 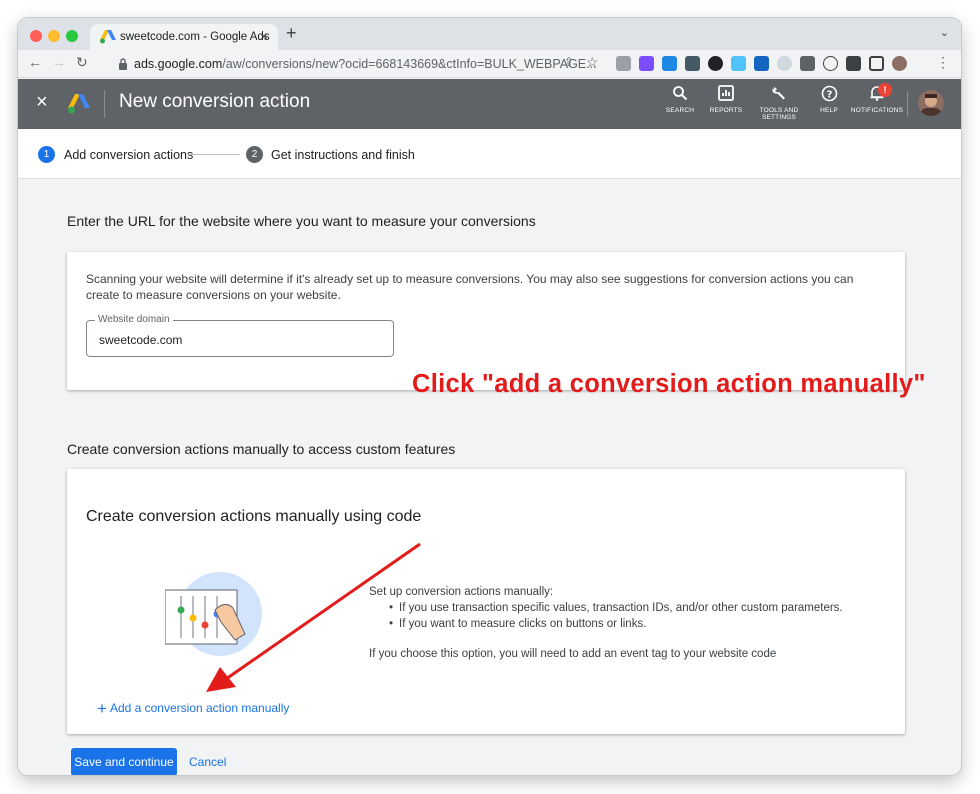 I want to click on add-conversion-action-link: + Add a conversion action manually, so click(x=193, y=709).